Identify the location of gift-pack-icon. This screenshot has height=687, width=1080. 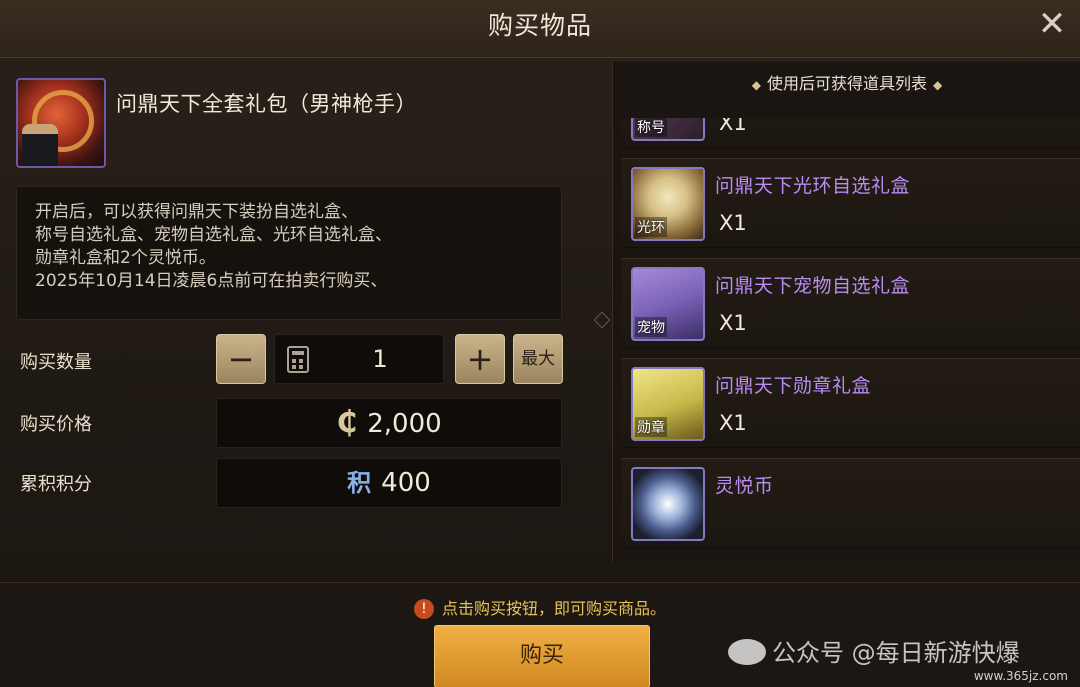
(61, 123).